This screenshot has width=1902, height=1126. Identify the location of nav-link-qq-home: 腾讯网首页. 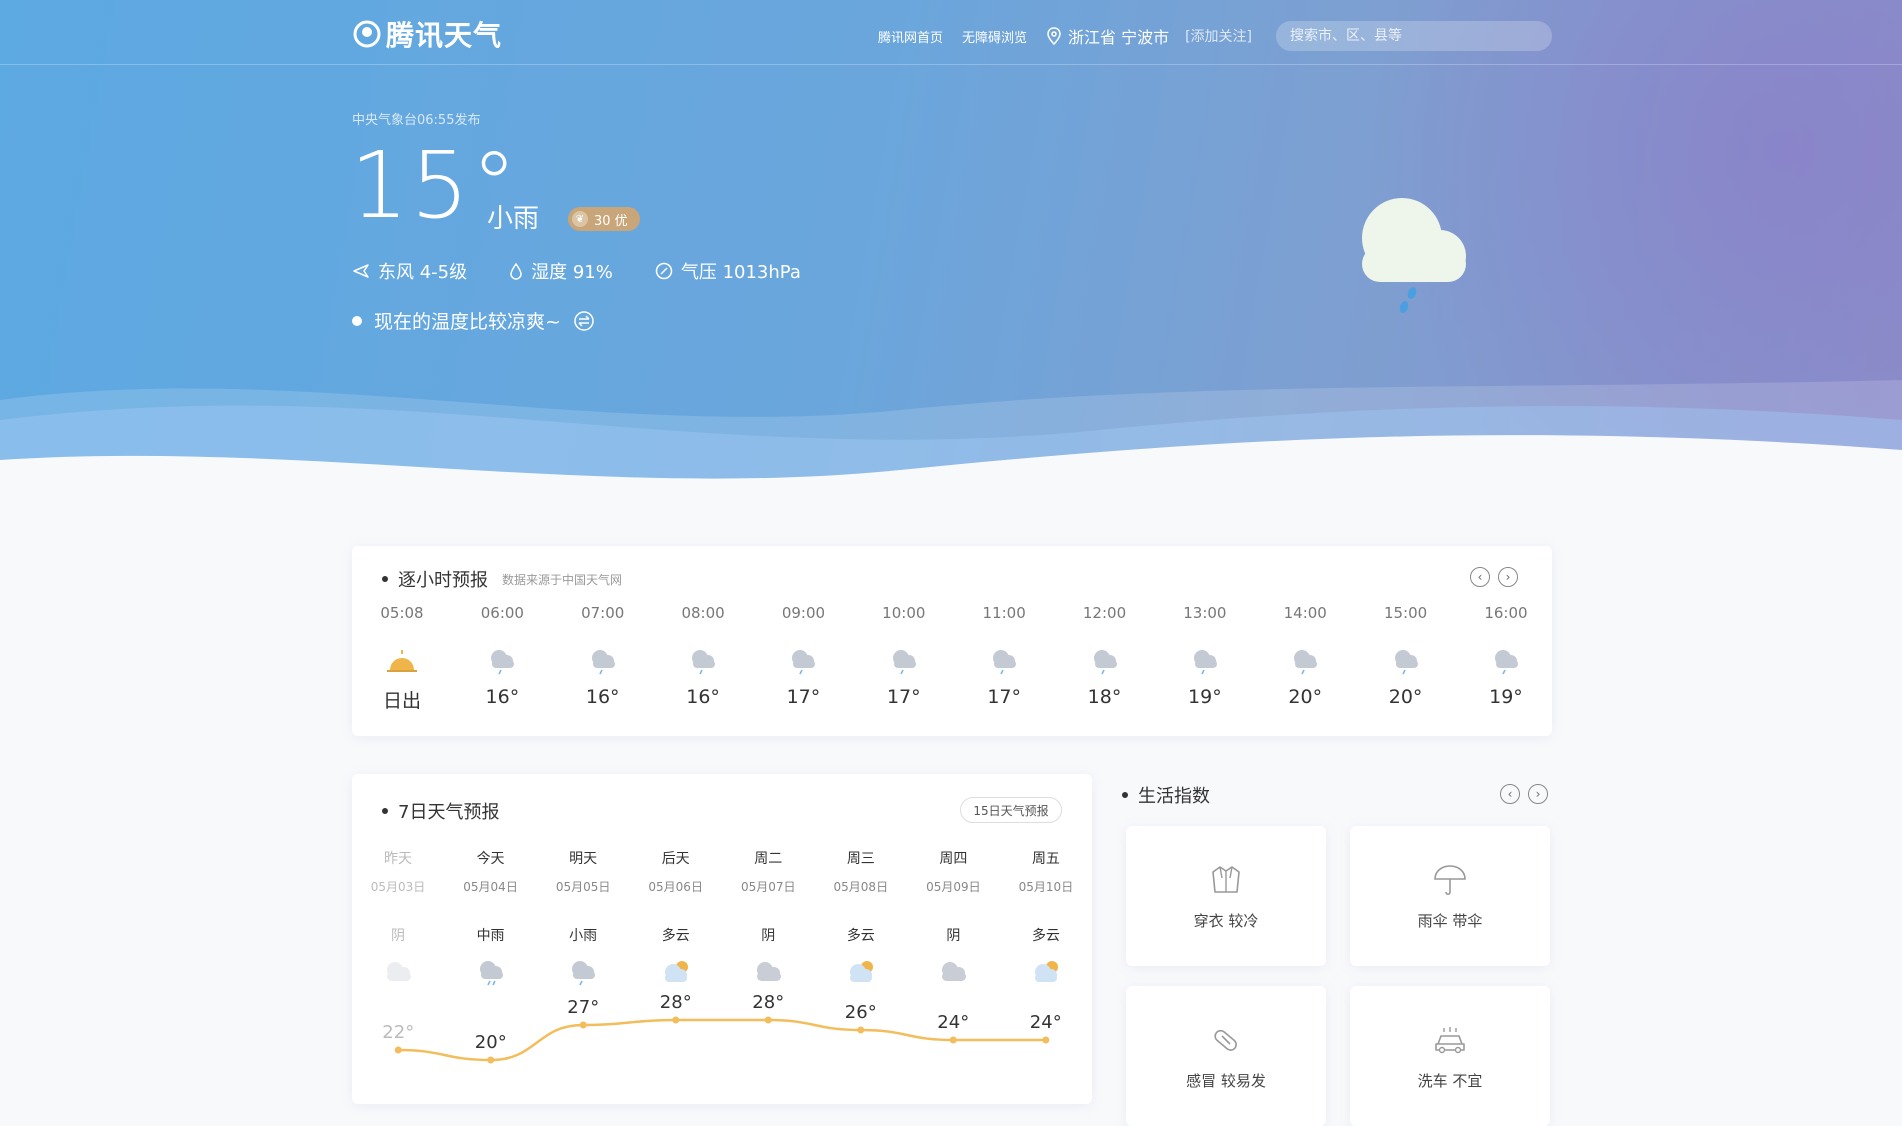
(910, 36).